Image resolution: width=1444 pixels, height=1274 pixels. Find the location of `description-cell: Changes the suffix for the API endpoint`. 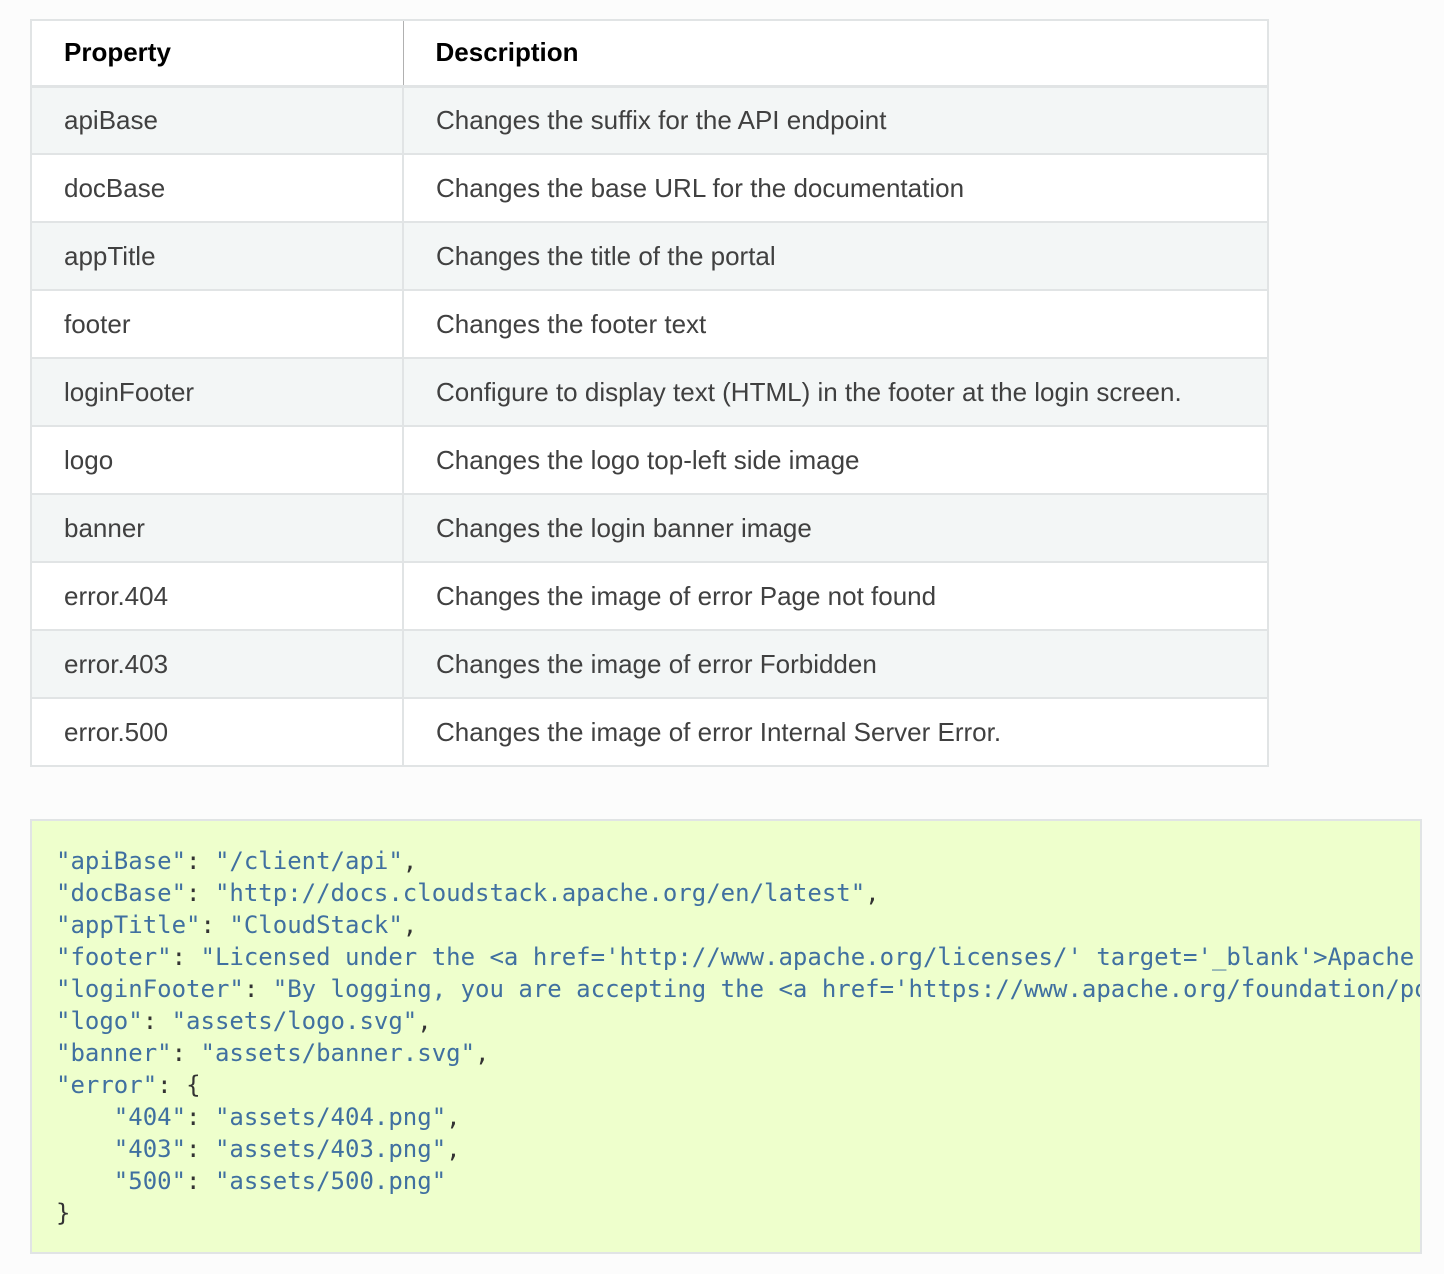

description-cell: Changes the suffix for the API endpoint is located at coordinates (835, 119).